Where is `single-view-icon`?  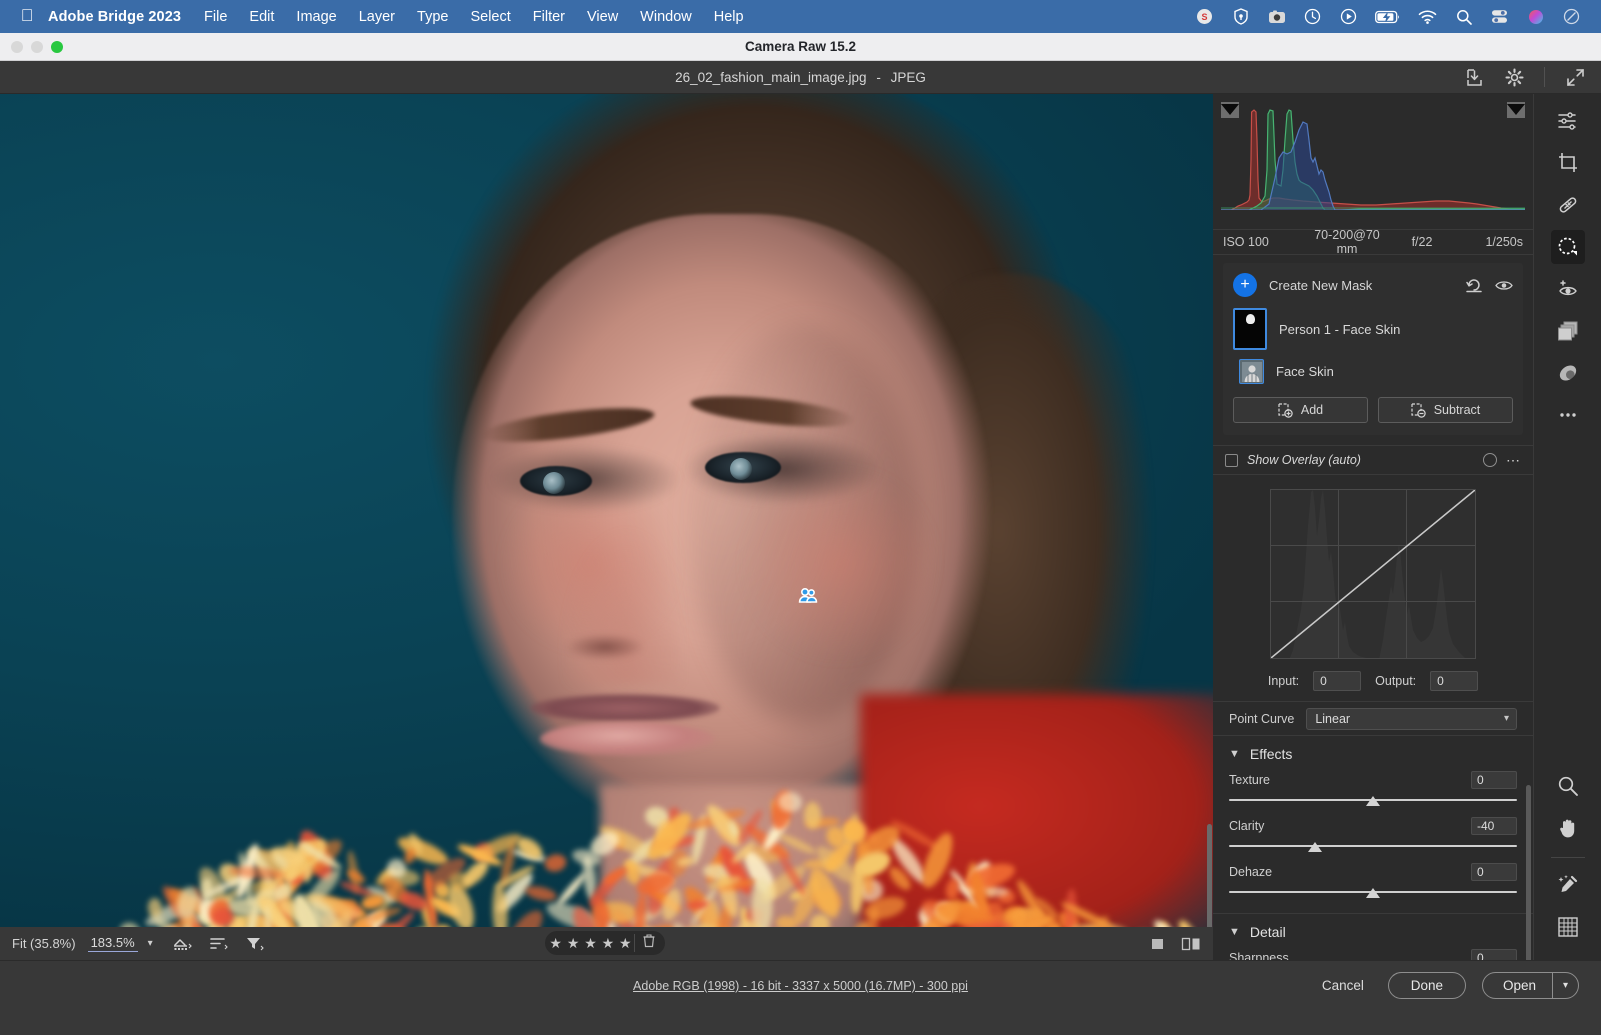 single-view-icon is located at coordinates (1157, 944).